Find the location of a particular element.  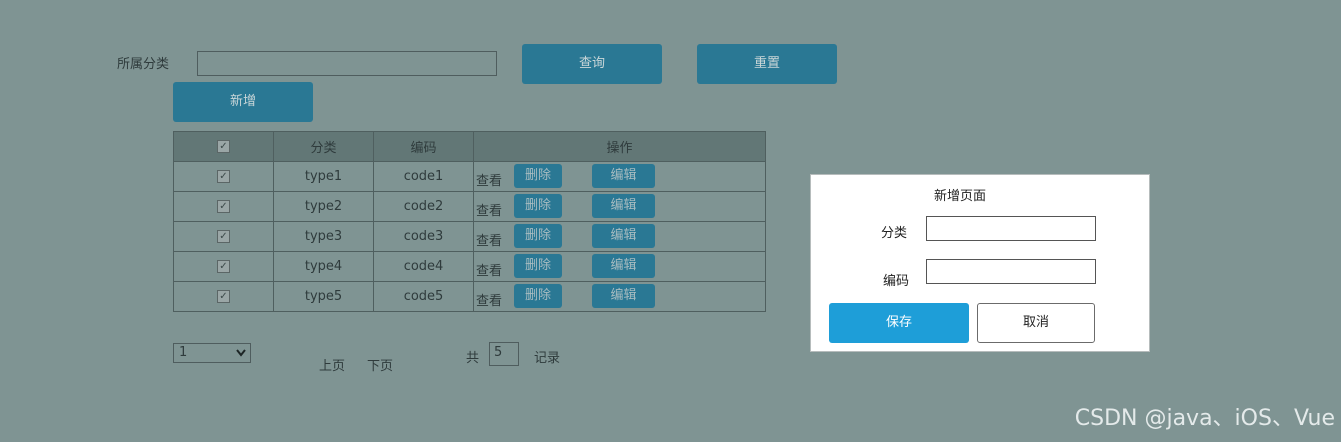

select-all-checkbox: ✓ is located at coordinates (223, 146).